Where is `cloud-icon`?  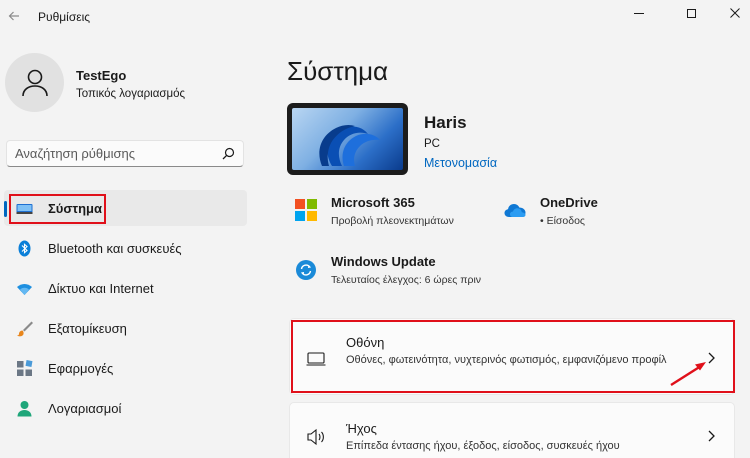 cloud-icon is located at coordinates (515, 210).